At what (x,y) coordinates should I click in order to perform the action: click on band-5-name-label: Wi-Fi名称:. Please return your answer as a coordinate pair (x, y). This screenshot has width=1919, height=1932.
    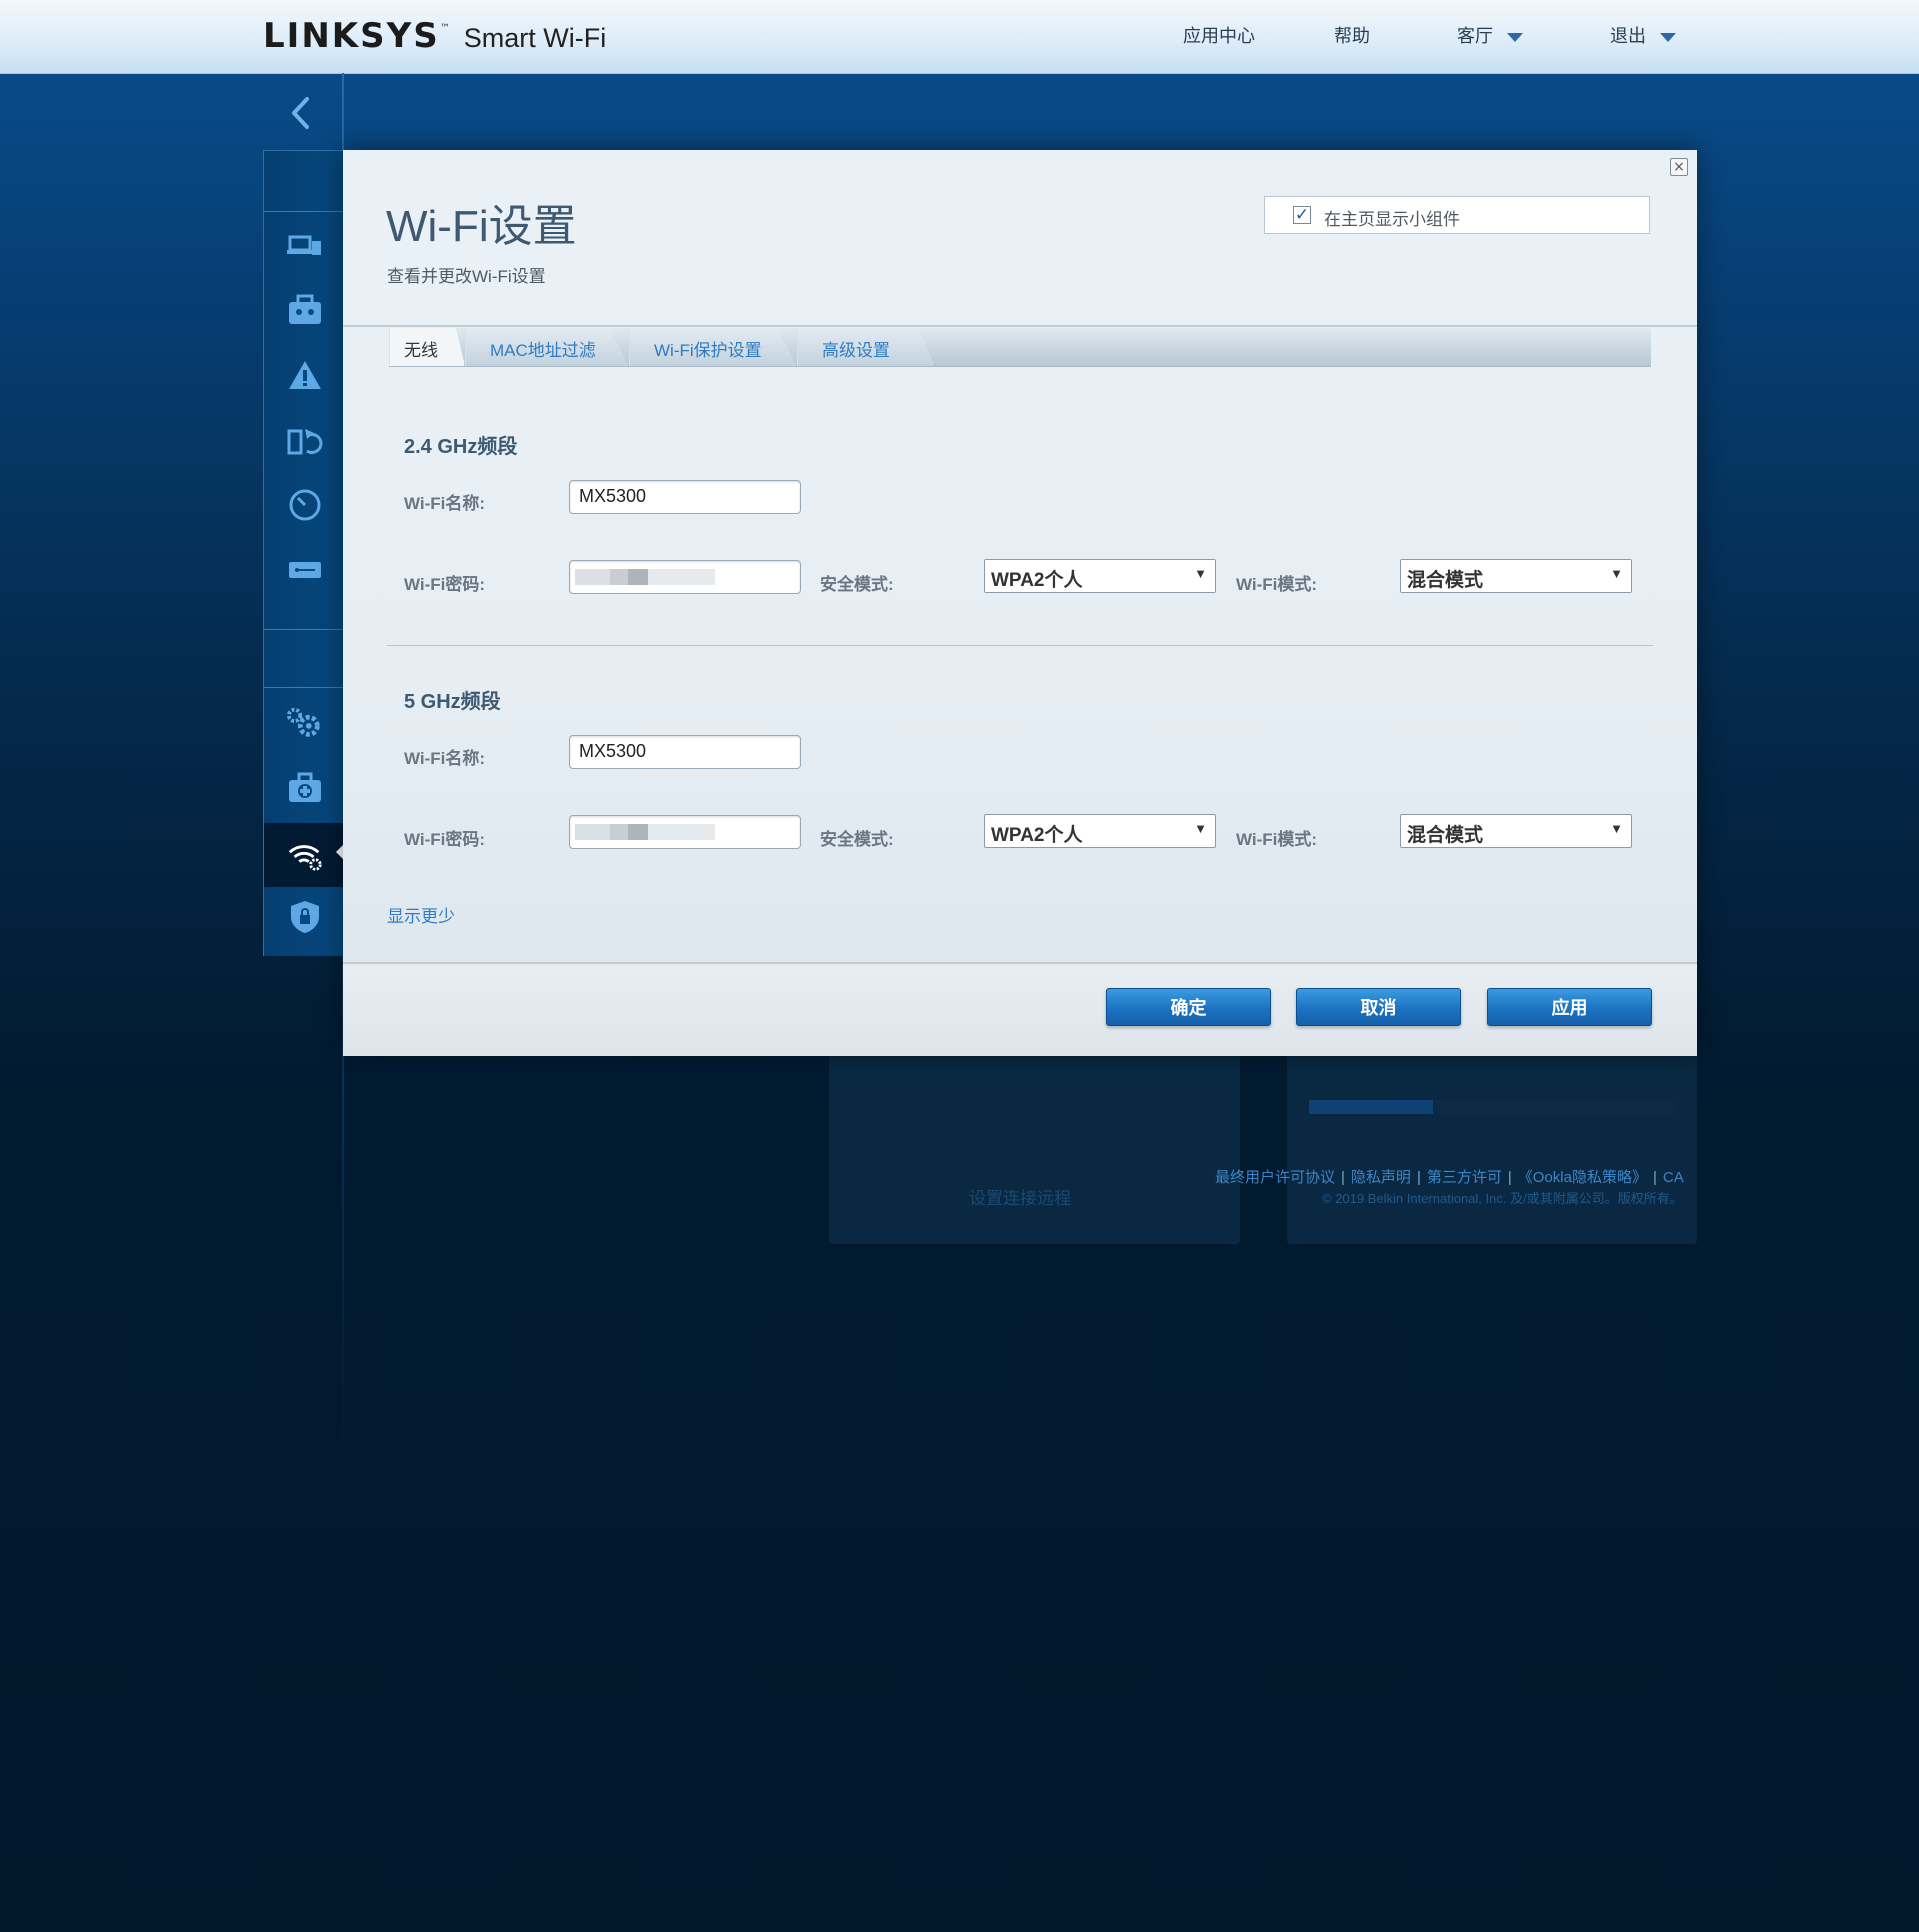
    Looking at the image, I should click on (445, 758).